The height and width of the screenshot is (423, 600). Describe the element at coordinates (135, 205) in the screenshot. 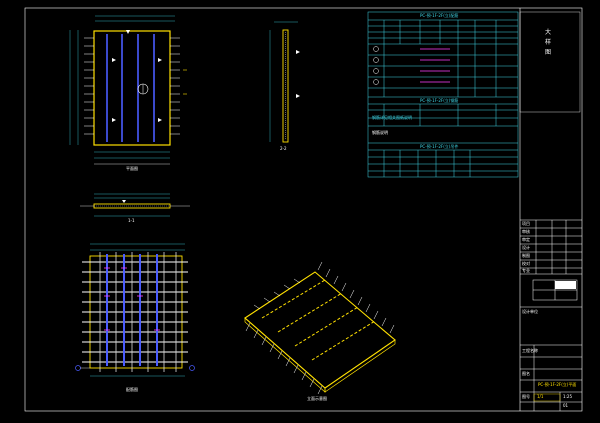

I see `section-1-1-view` at that location.